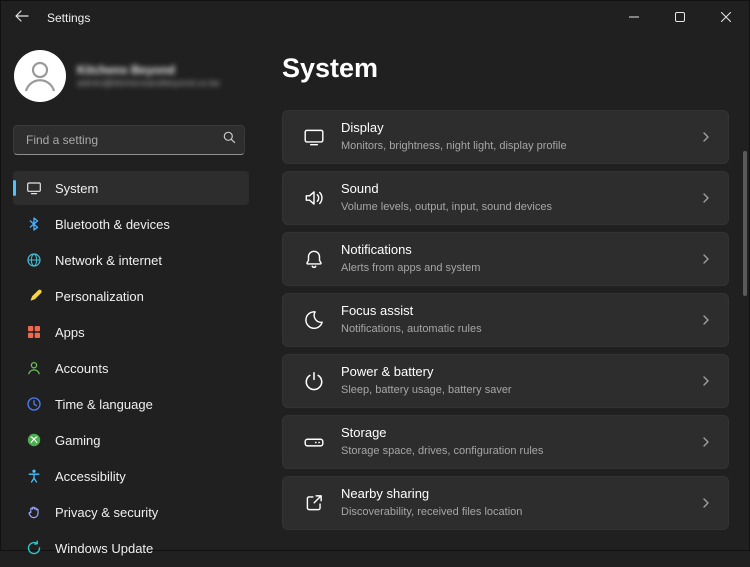  I want to click on close-button, so click(726, 18).